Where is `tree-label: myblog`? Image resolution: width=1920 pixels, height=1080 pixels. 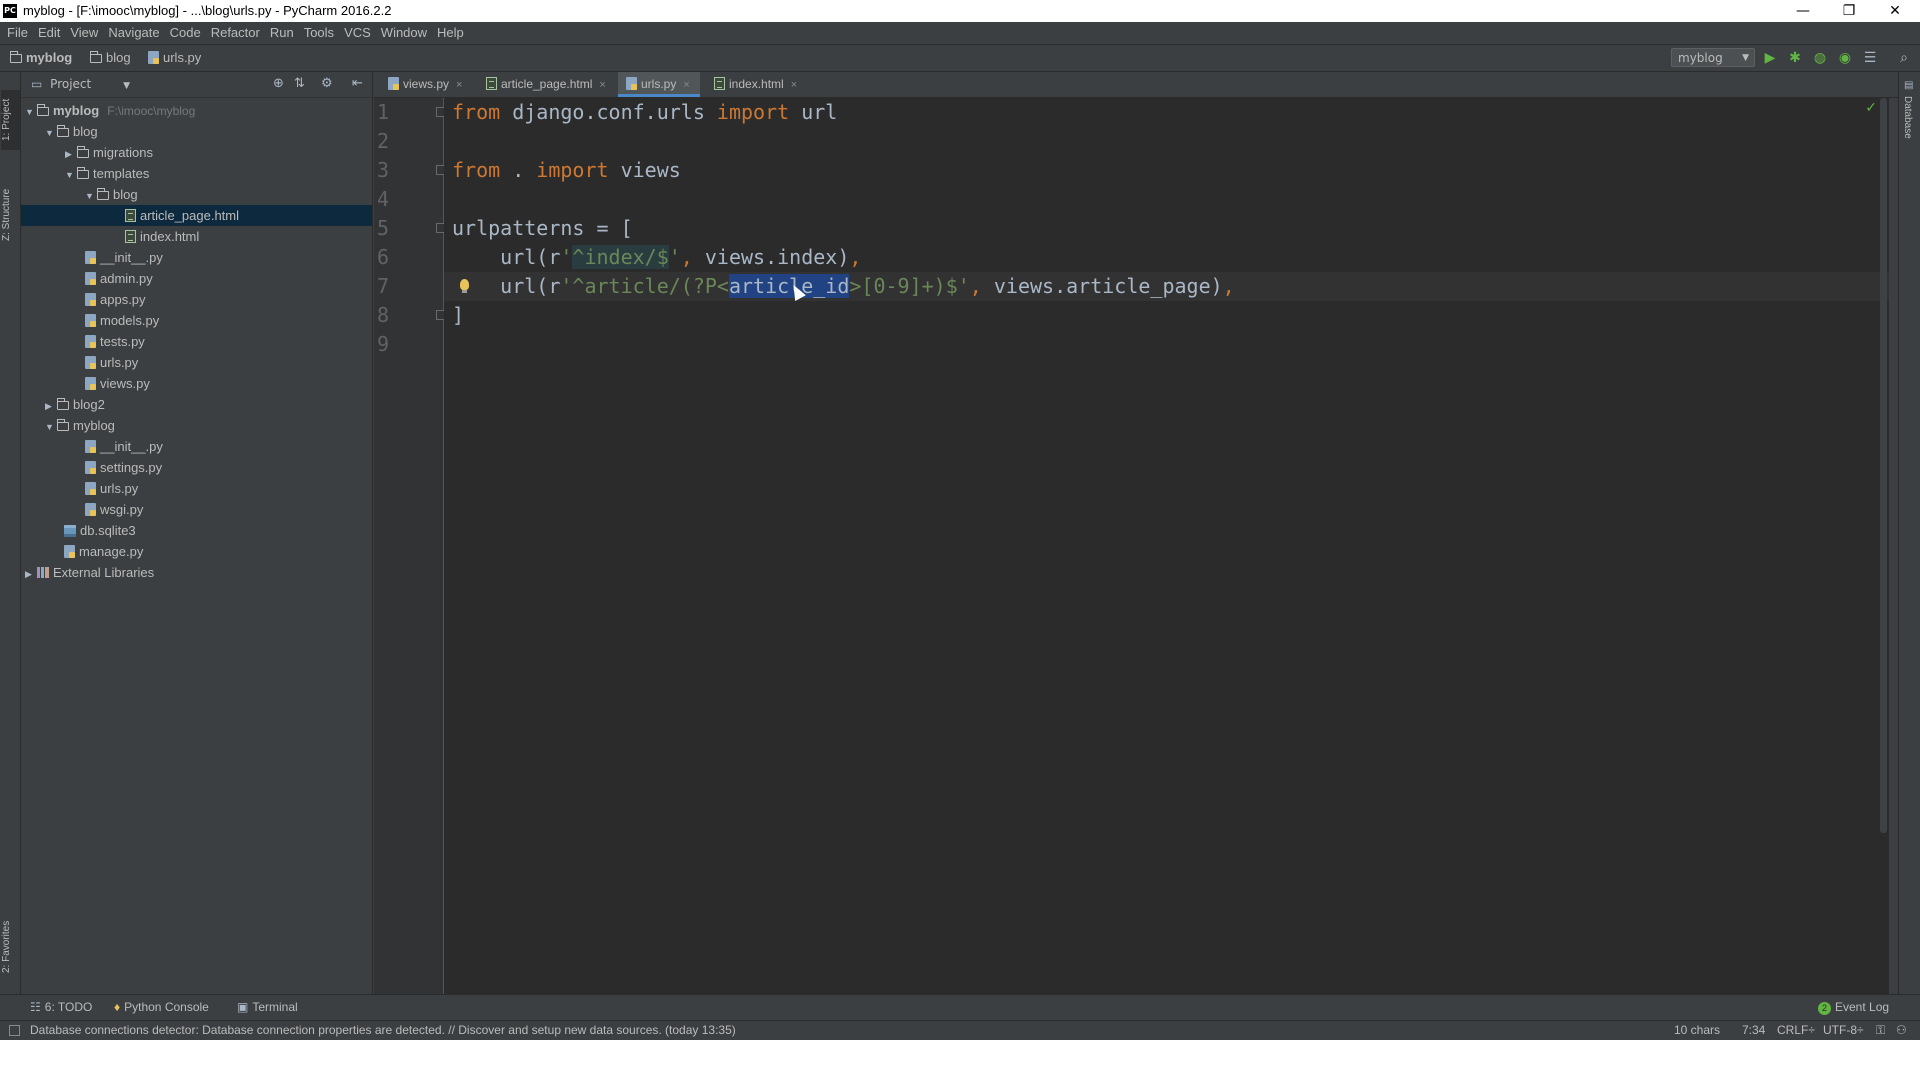 tree-label: myblog is located at coordinates (94, 425).